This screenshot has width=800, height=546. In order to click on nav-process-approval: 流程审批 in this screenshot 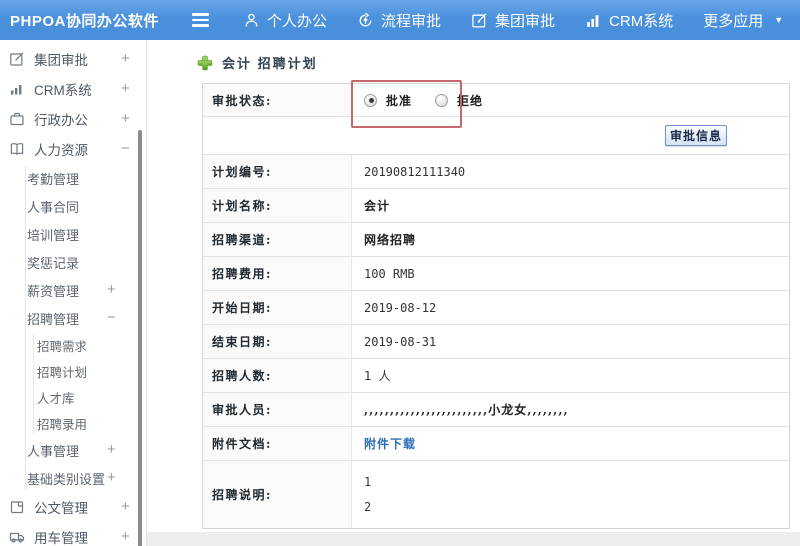, I will do `click(399, 20)`.